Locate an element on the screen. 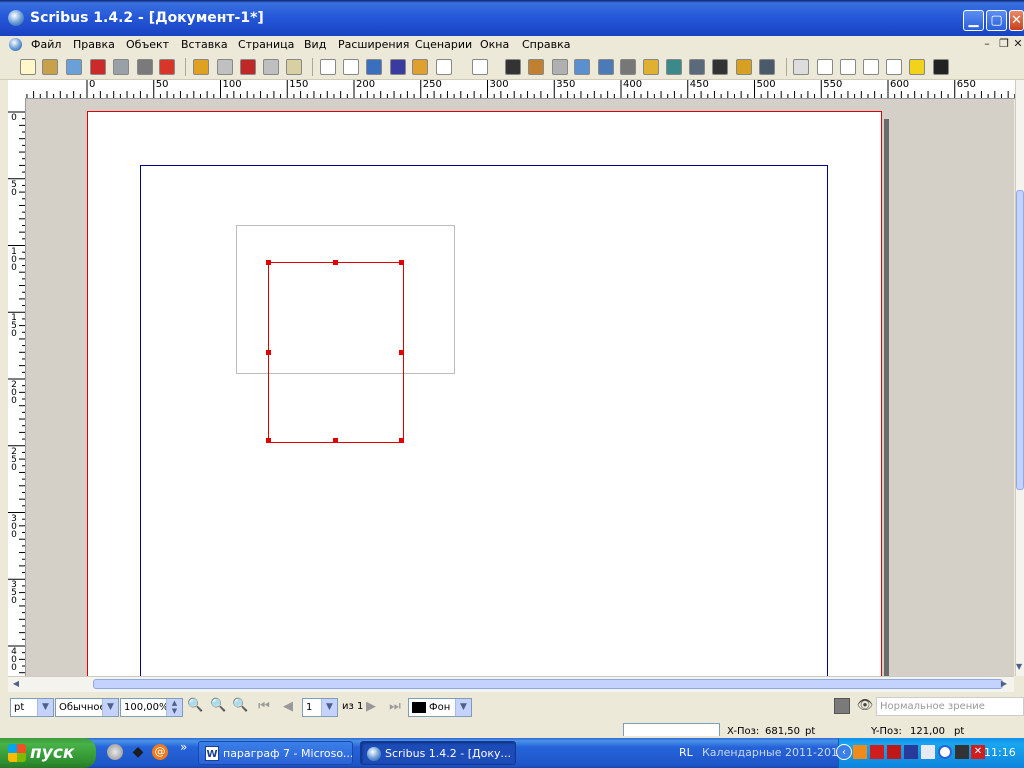  zoom-out-icon: 🔍 is located at coordinates (195, 706).